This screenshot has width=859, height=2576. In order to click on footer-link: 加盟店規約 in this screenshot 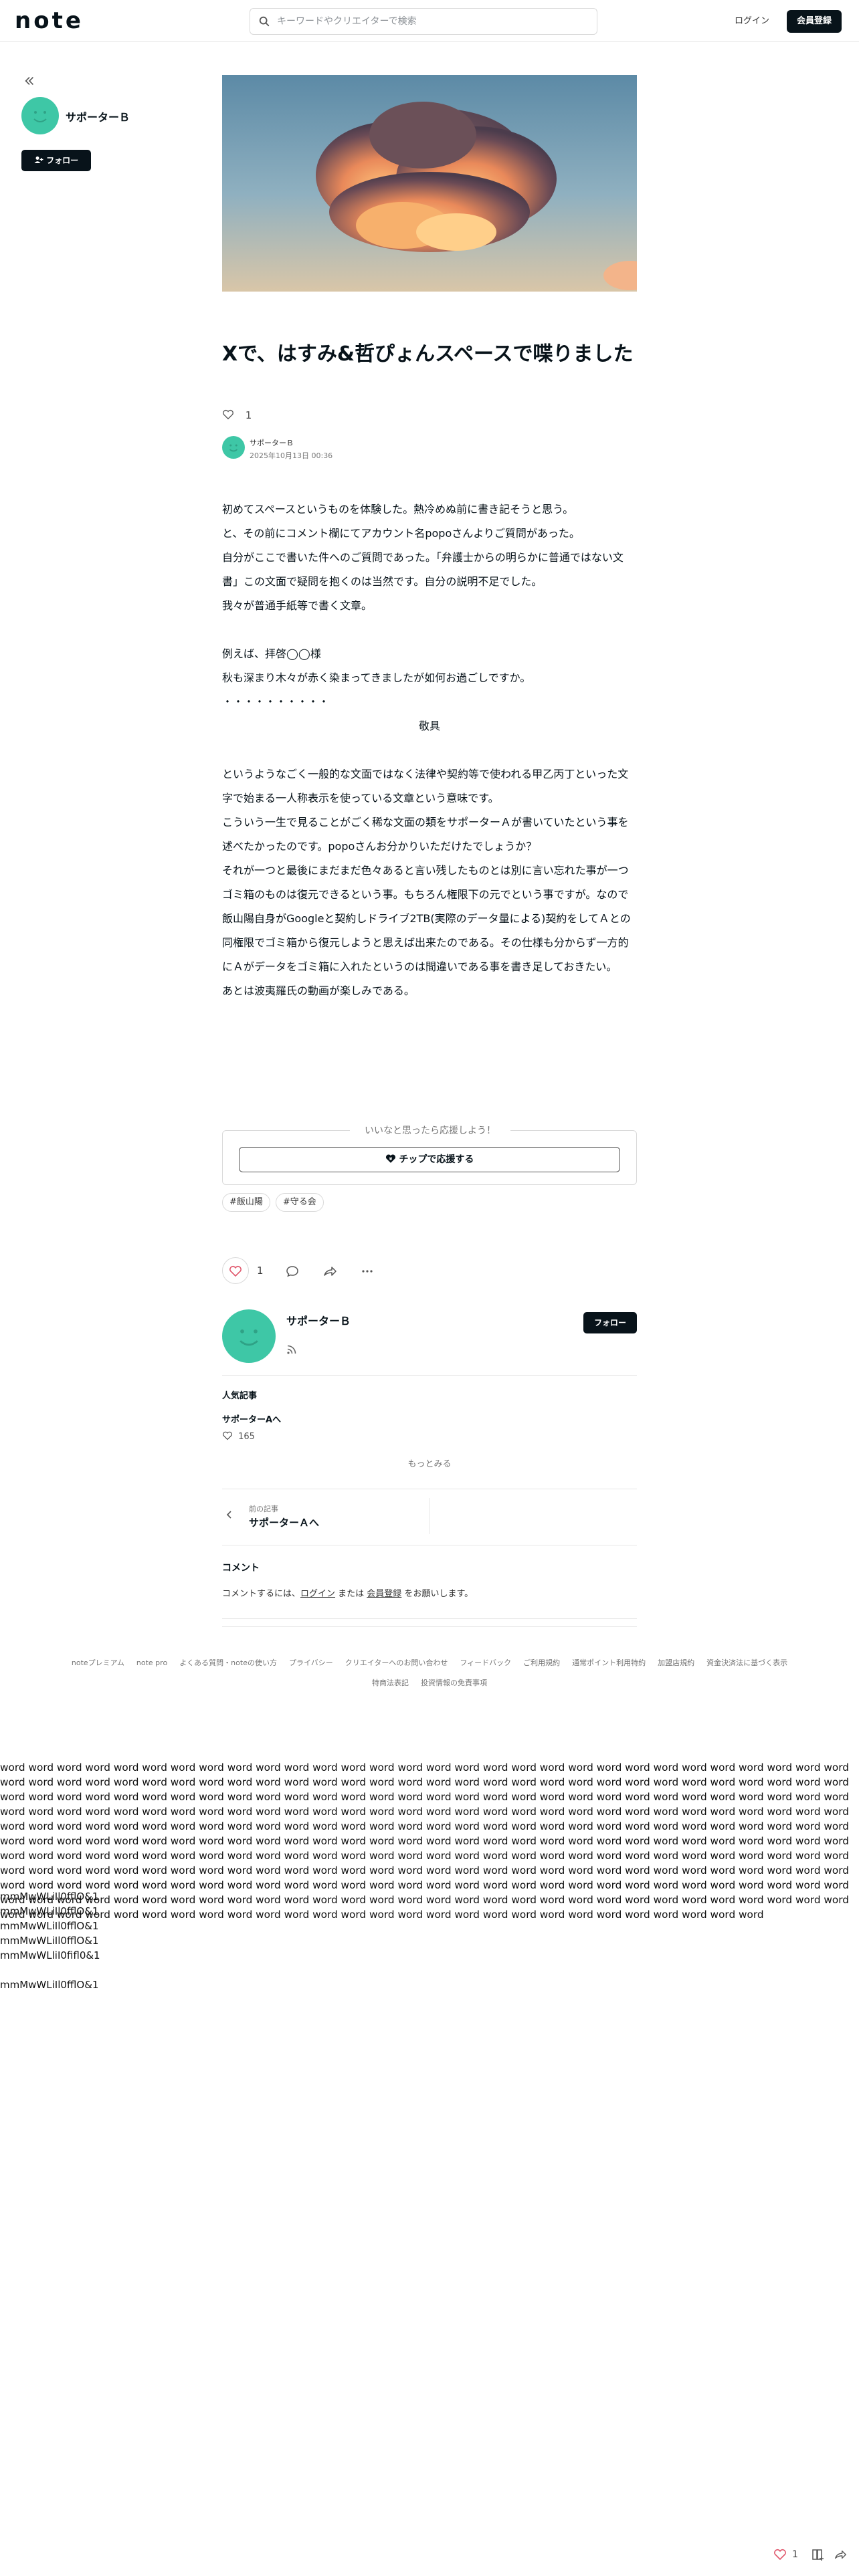, I will do `click(676, 1663)`.